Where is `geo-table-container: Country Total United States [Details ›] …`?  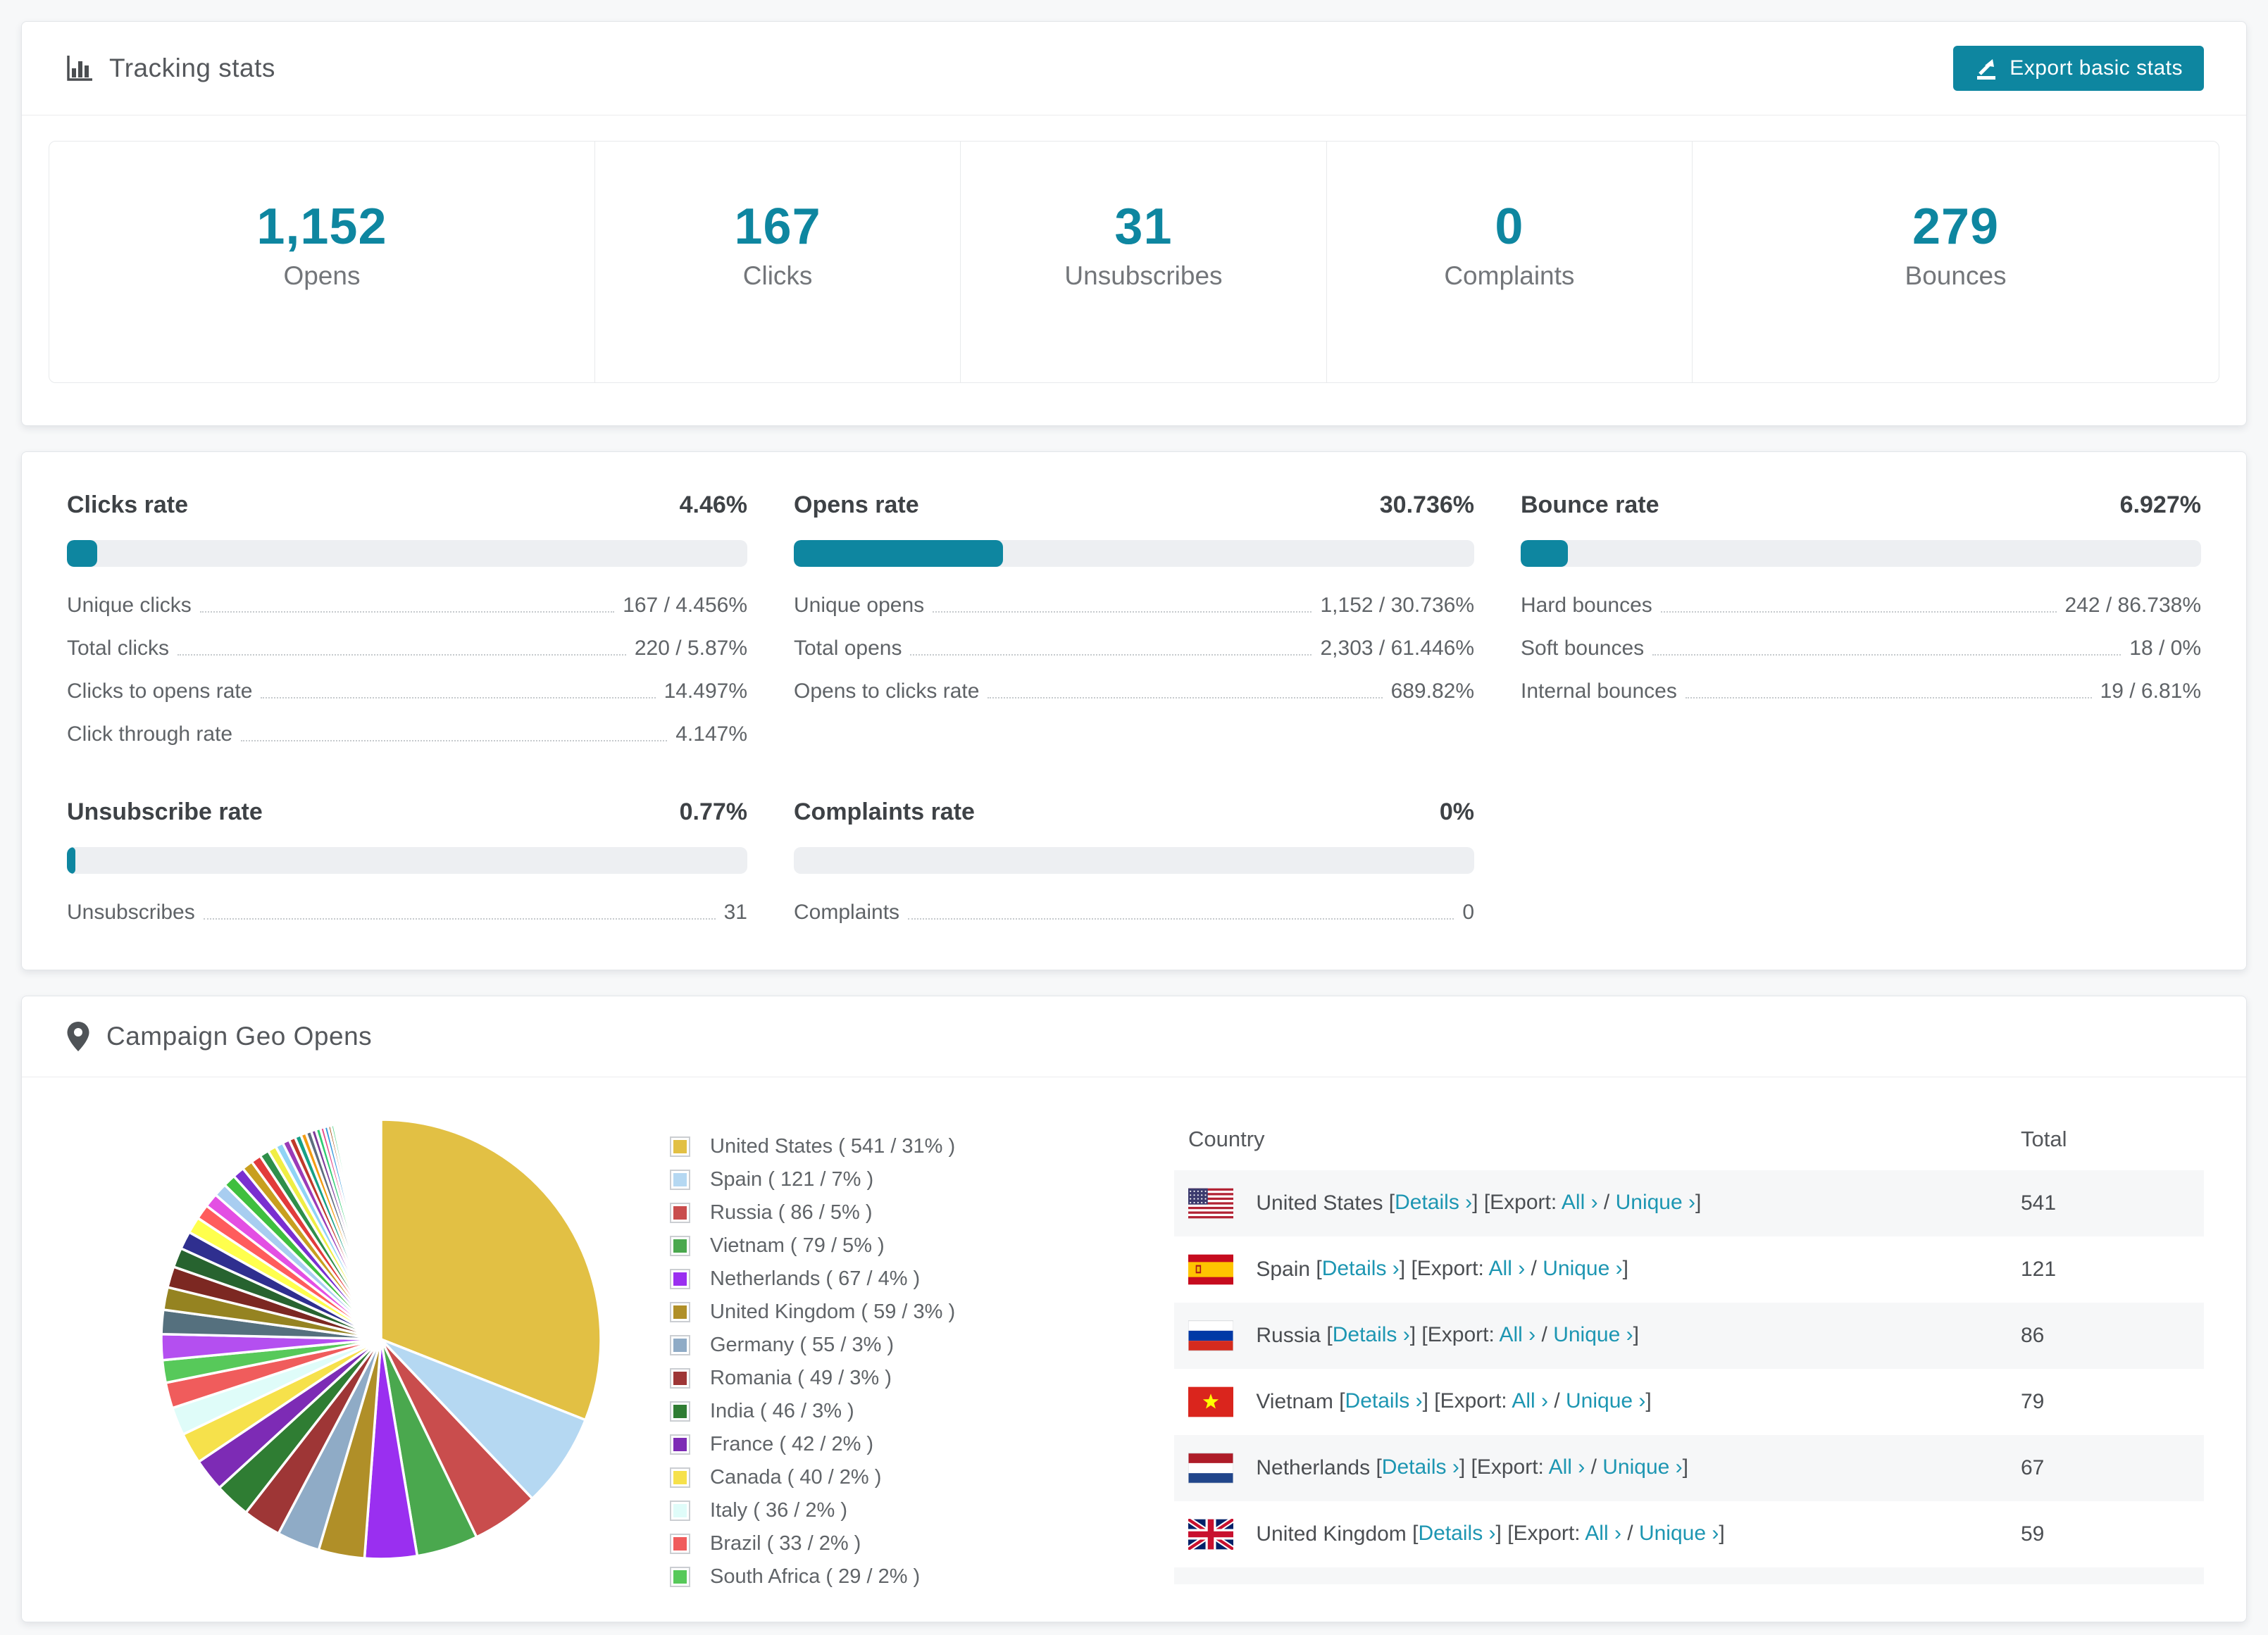
geo-table-container: Country Total United States [Details ›] … is located at coordinates (1689, 1346).